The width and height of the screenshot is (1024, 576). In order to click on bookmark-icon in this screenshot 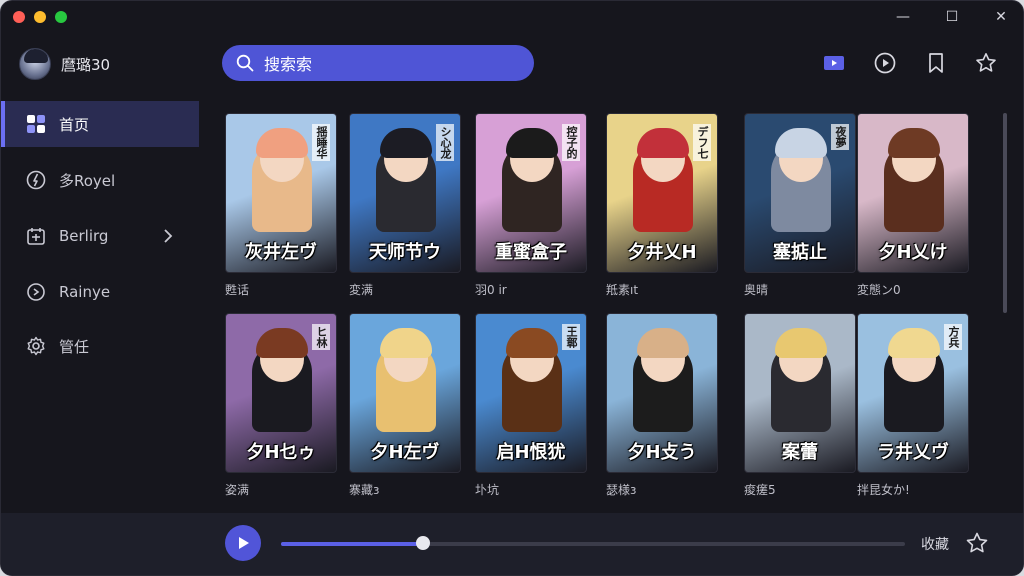, I will do `click(936, 63)`.